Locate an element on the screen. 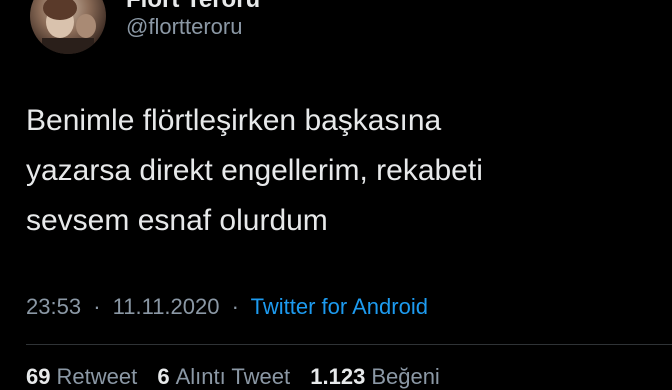 The height and width of the screenshot is (390, 672). likes-label: Beğeni is located at coordinates (405, 376).